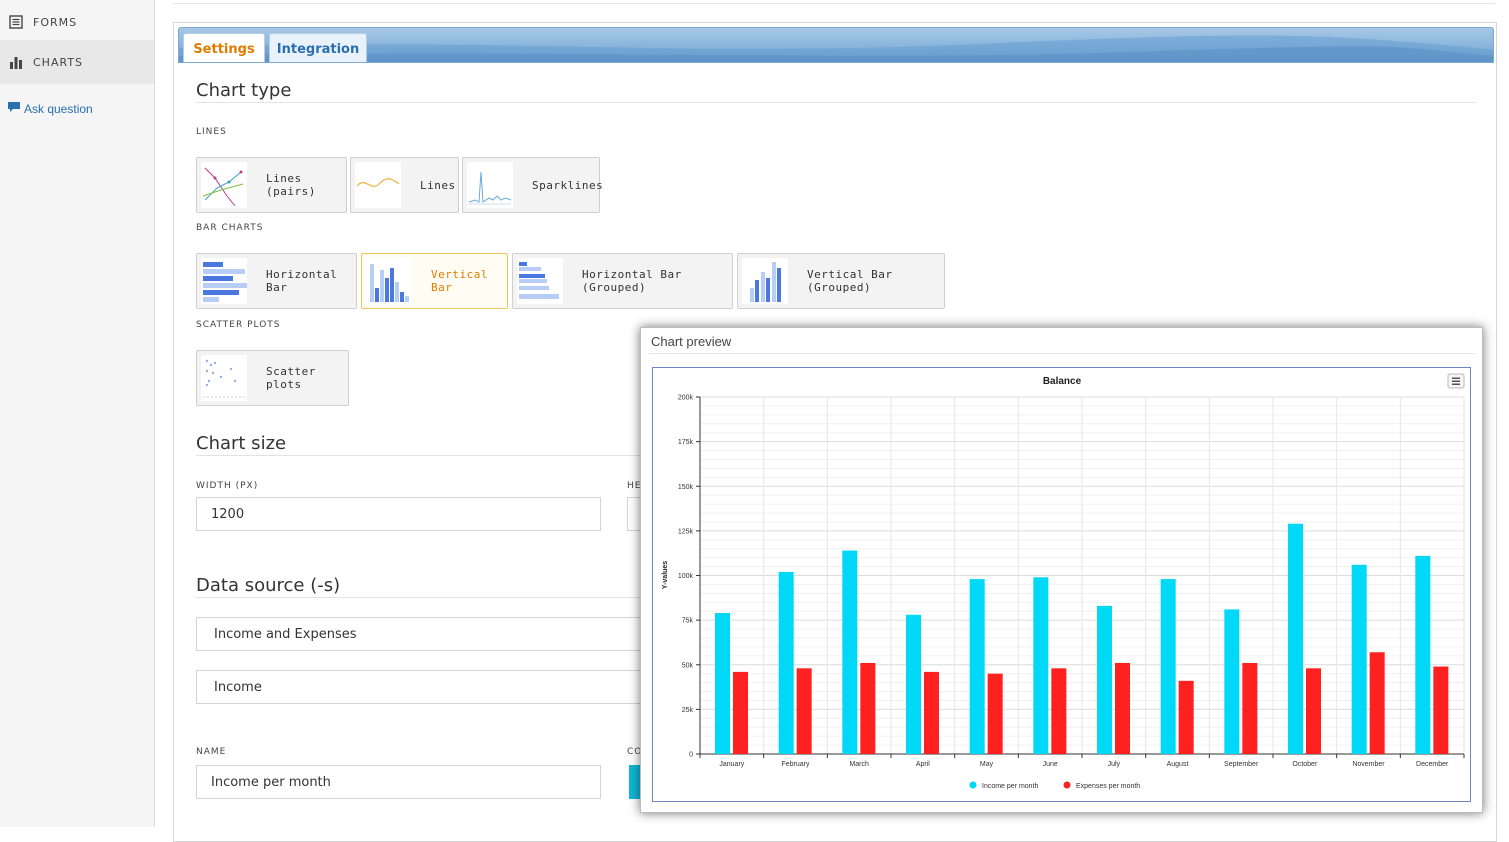 The height and width of the screenshot is (842, 1509). Describe the element at coordinates (686, 487) in the screenshot. I see `y-tick-label: 150k` at that location.